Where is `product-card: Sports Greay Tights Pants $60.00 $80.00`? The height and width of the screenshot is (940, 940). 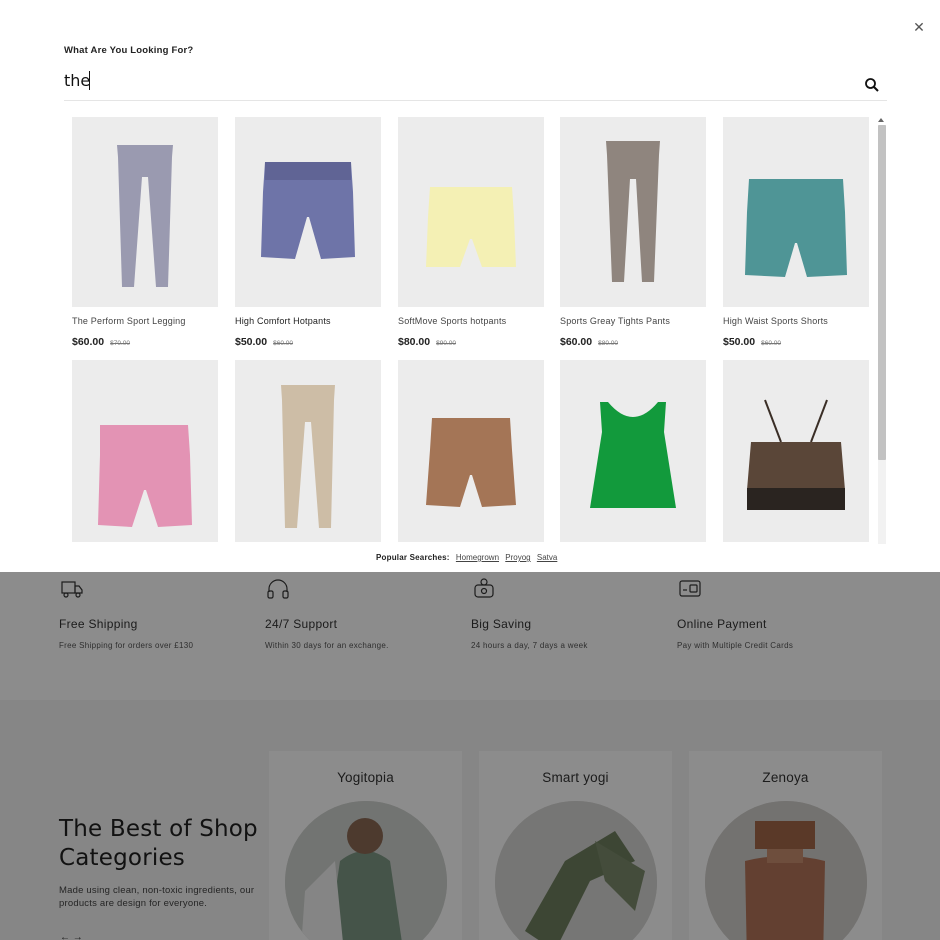 product-card: Sports Greay Tights Pants $60.00 $80.00 is located at coordinates (633, 233).